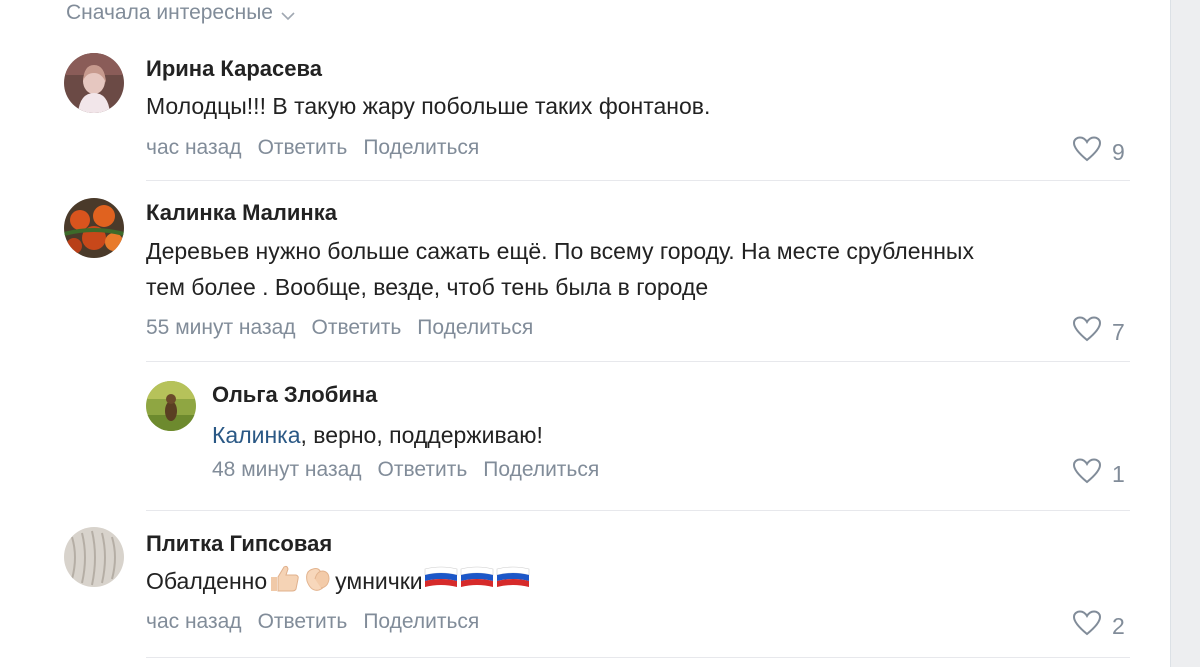  What do you see at coordinates (169, 12) in the screenshot?
I see `sort-label: Сначала интересные` at bounding box center [169, 12].